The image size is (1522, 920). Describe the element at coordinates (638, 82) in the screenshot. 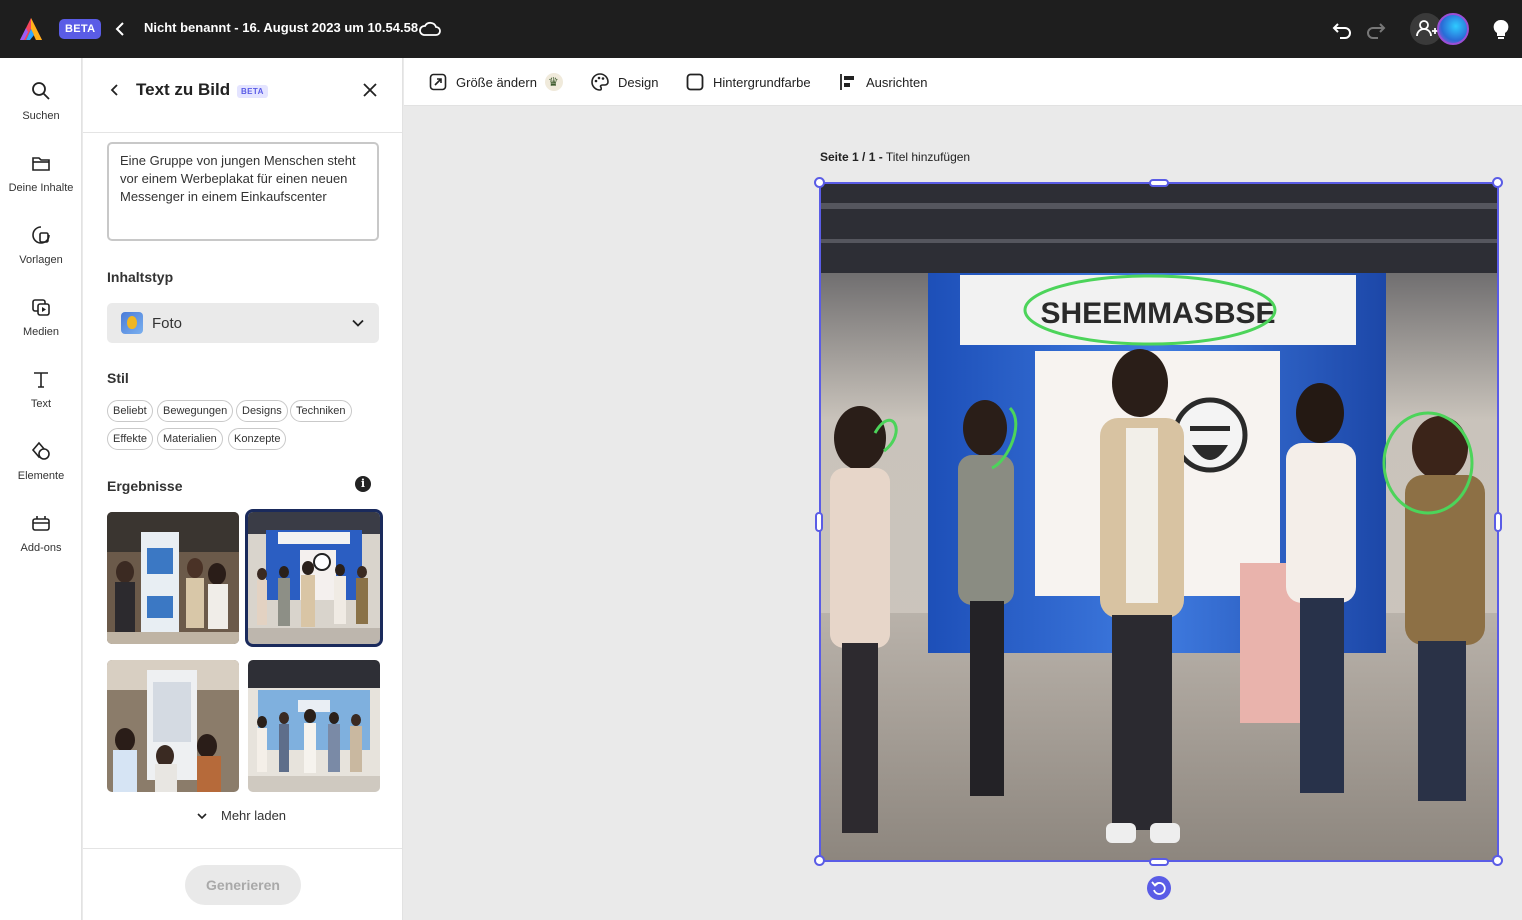

I see `design-label: Design` at that location.